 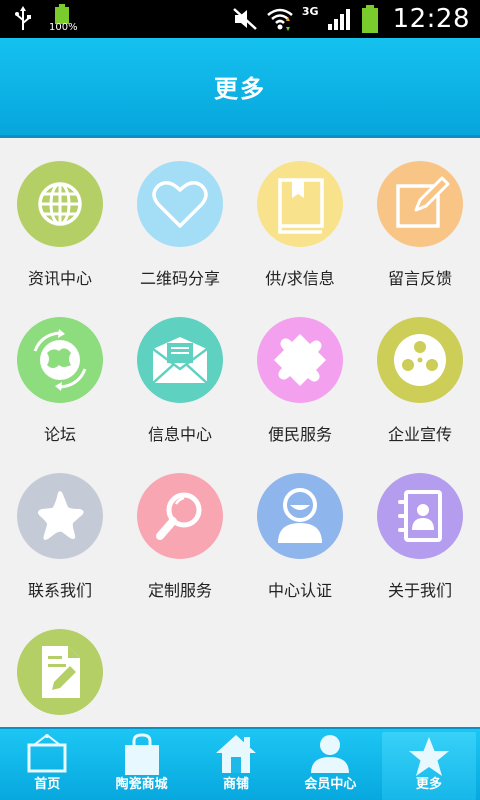 I want to click on grid-item-about-us: 关于我们, so click(x=420, y=531).